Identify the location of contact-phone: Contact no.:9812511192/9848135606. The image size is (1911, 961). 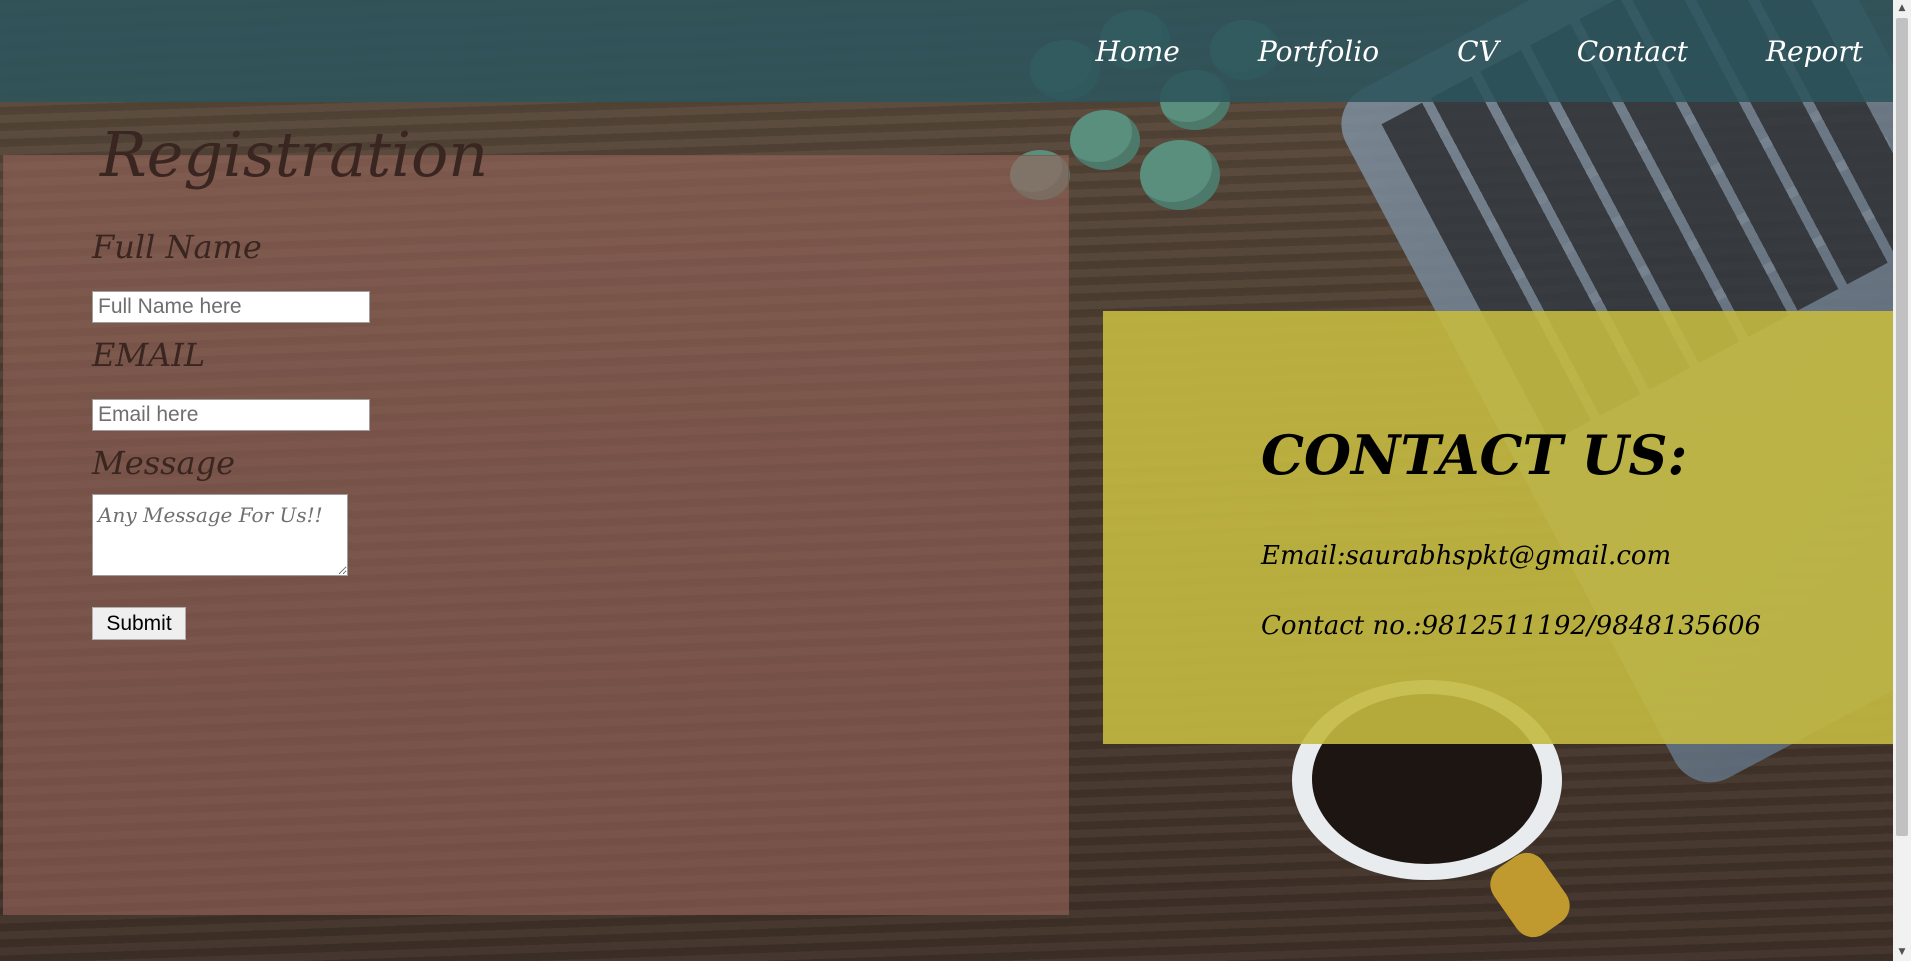
(1511, 626).